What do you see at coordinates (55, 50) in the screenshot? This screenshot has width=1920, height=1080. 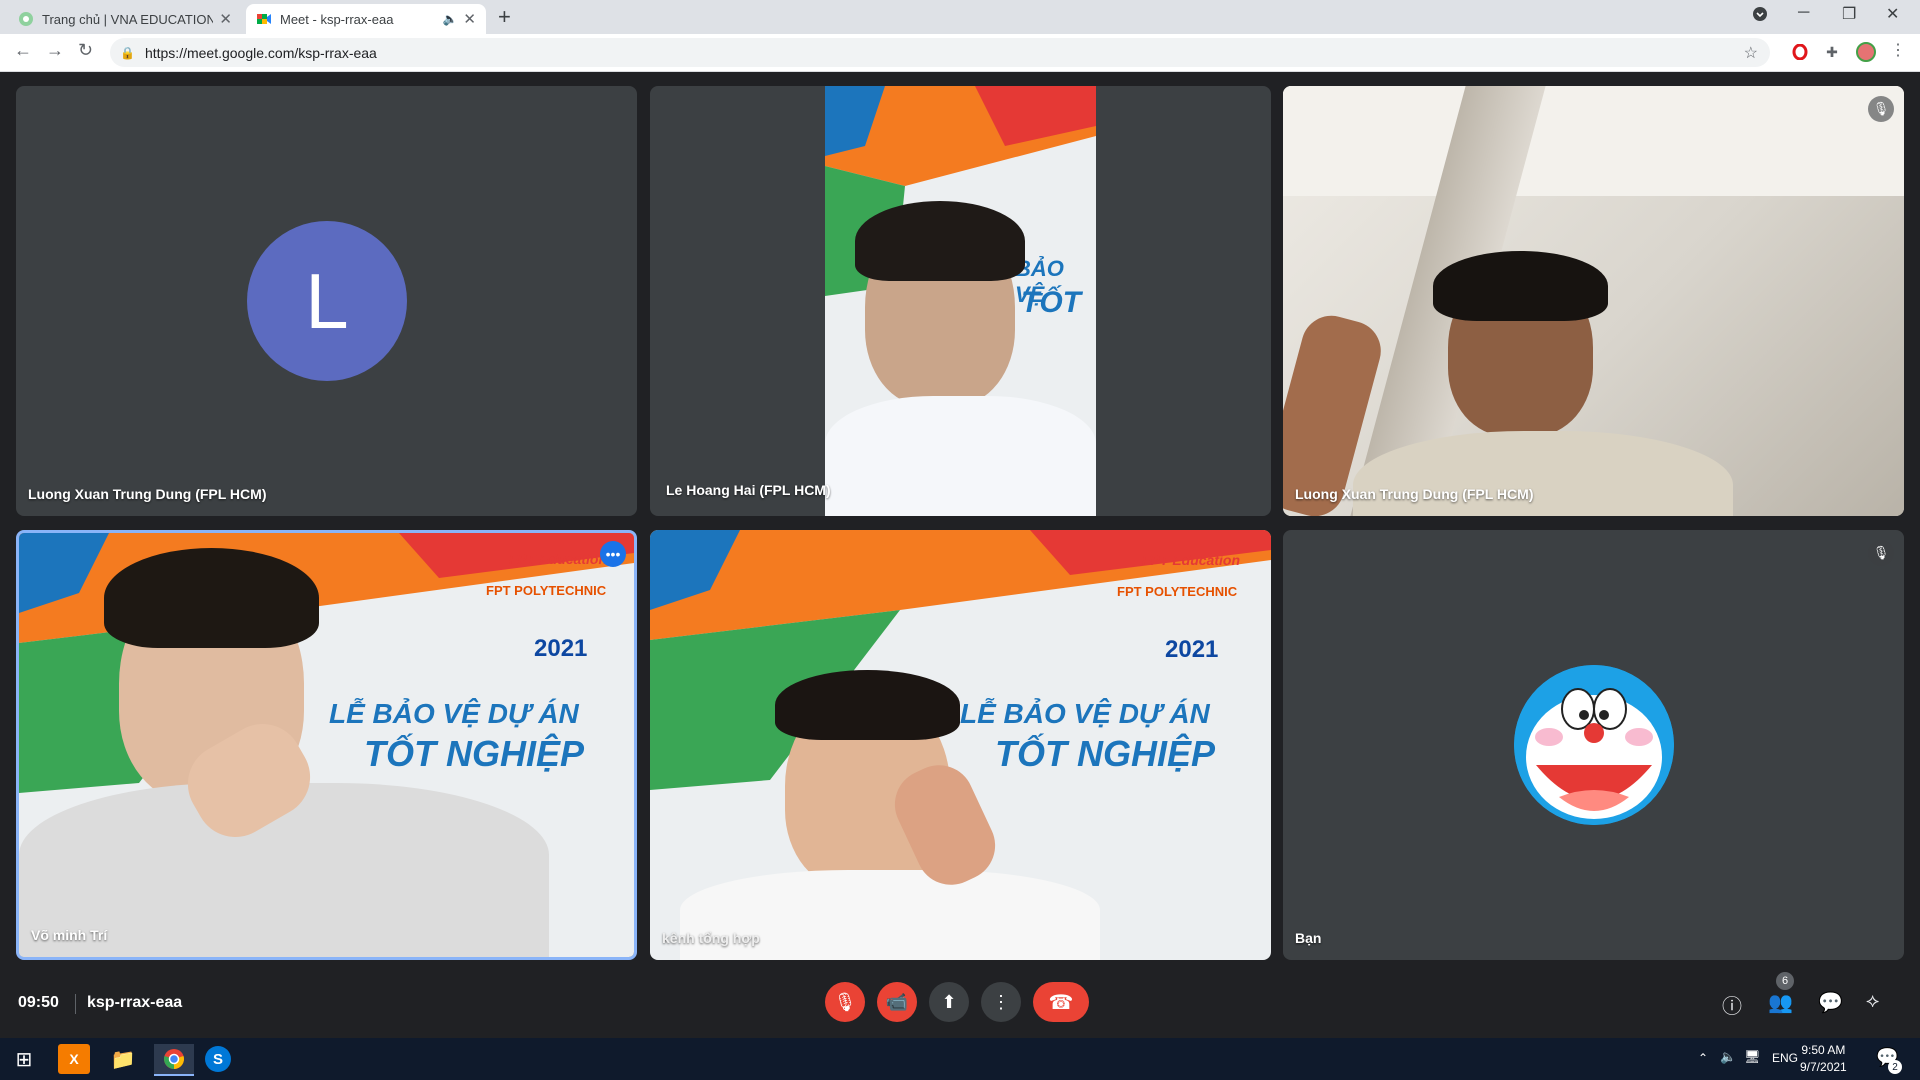 I see `forward-icon: →` at bounding box center [55, 50].